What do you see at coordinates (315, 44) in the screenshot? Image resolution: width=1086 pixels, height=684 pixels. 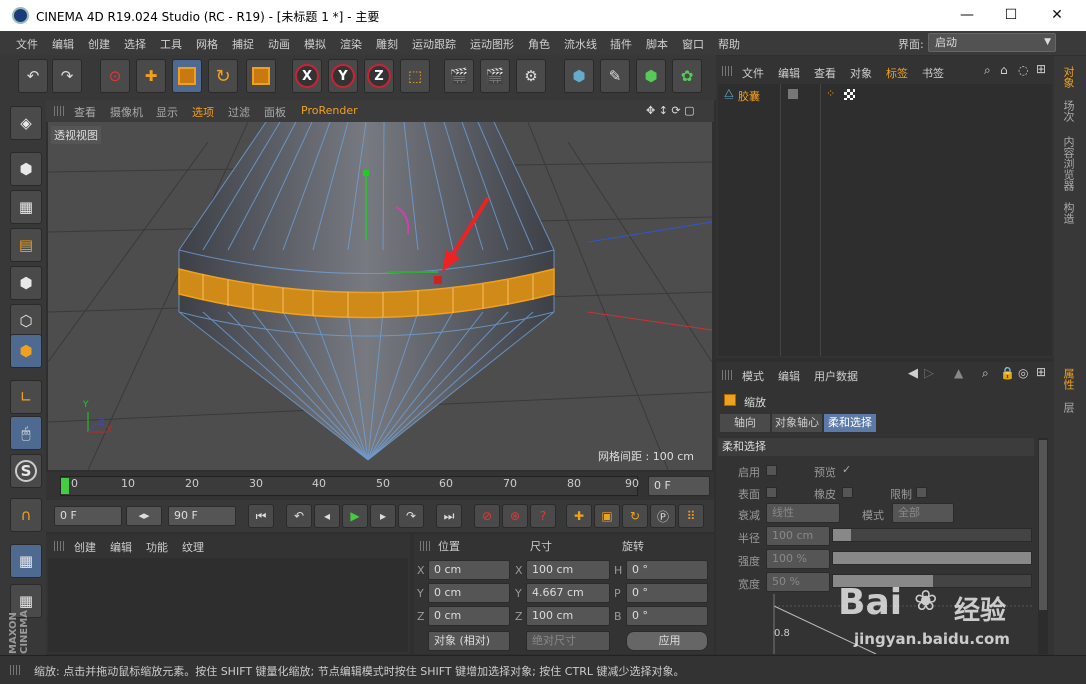 I see `menu-simulate: 模拟` at bounding box center [315, 44].